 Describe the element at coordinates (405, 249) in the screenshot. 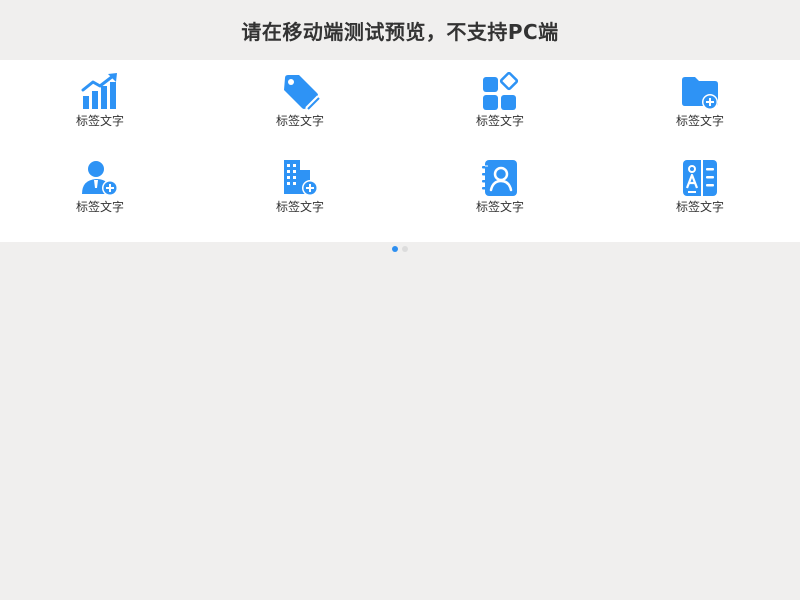

I see `pager-dot` at that location.